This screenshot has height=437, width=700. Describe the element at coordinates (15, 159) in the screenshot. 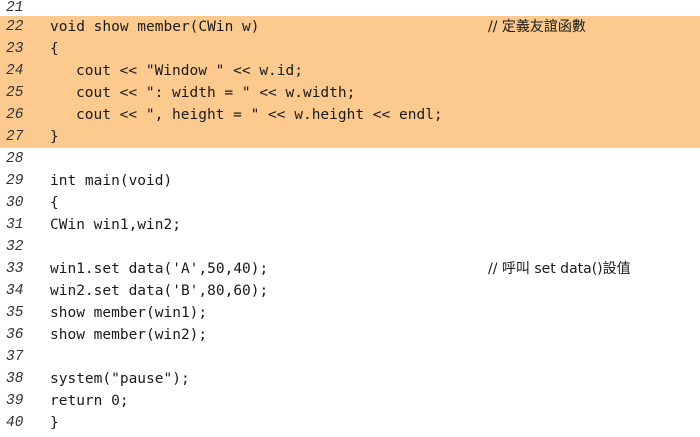

I see `line-number: 28` at that location.